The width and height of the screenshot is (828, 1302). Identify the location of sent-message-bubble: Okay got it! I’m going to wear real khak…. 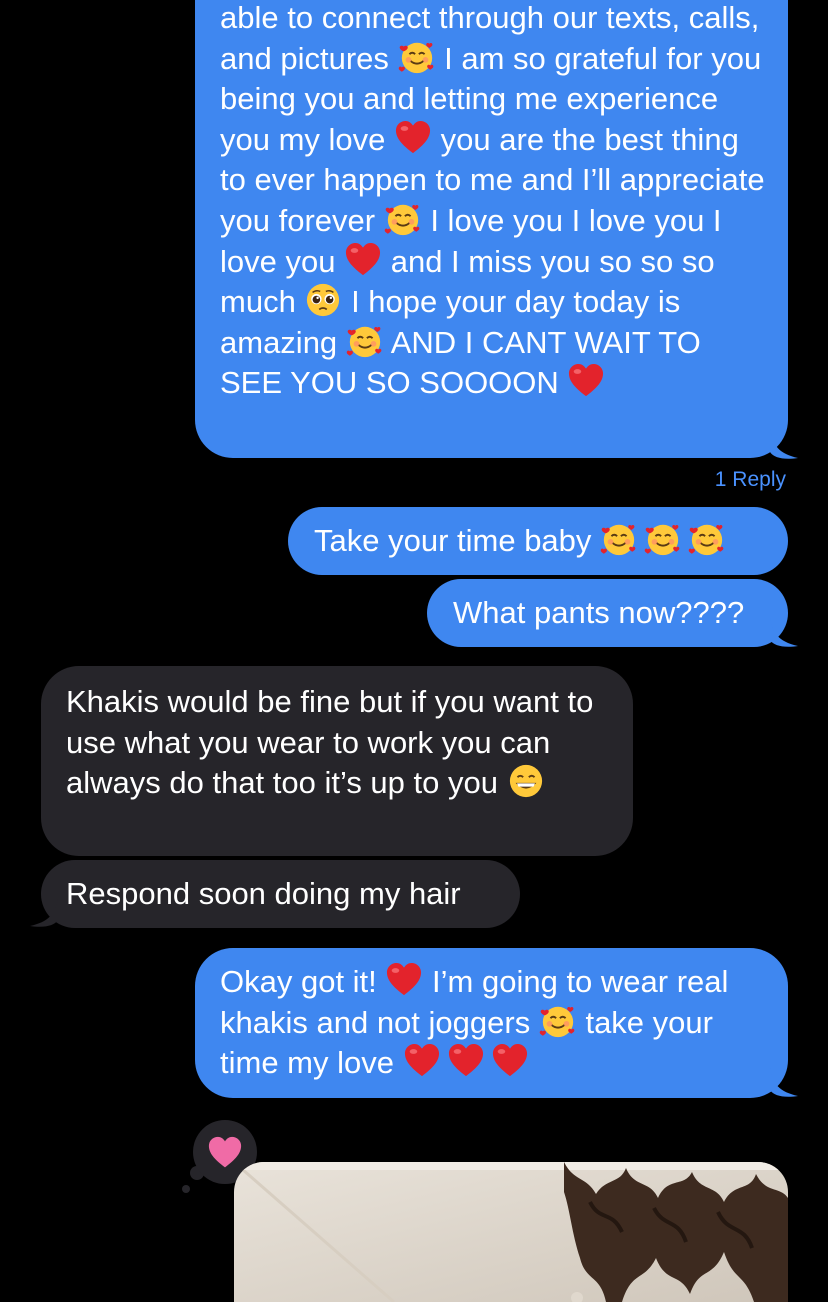
(491, 1023).